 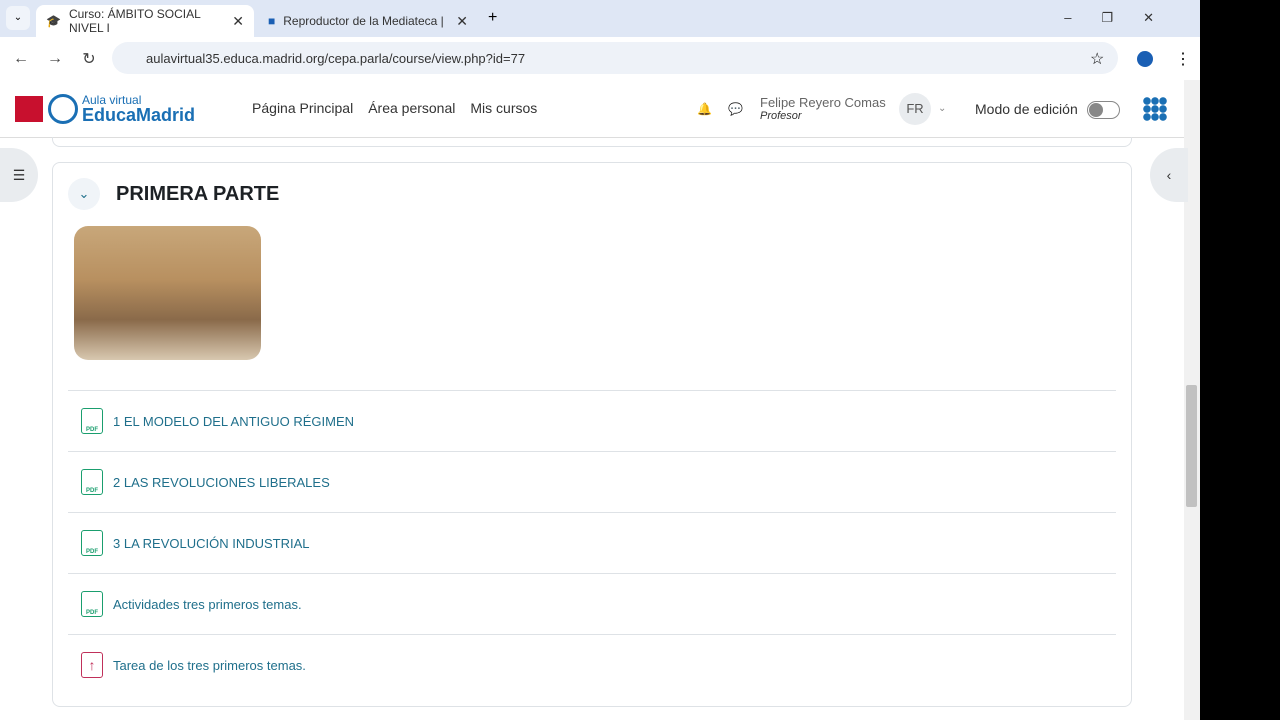 I want to click on new-tab-button: +, so click(x=492, y=18).